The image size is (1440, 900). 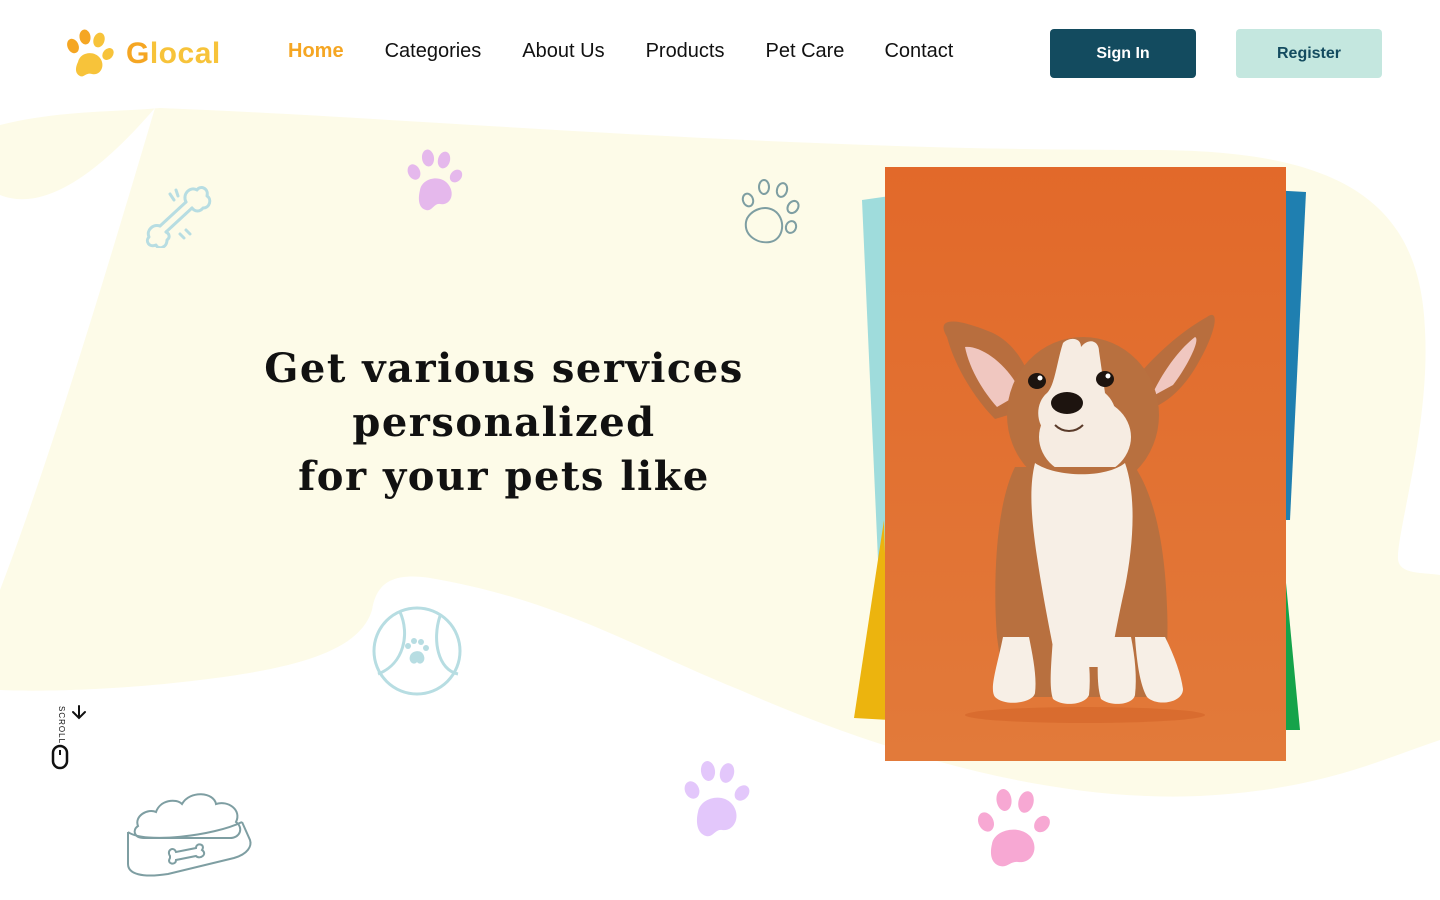 I want to click on brand-name-first: G, so click(x=138, y=53).